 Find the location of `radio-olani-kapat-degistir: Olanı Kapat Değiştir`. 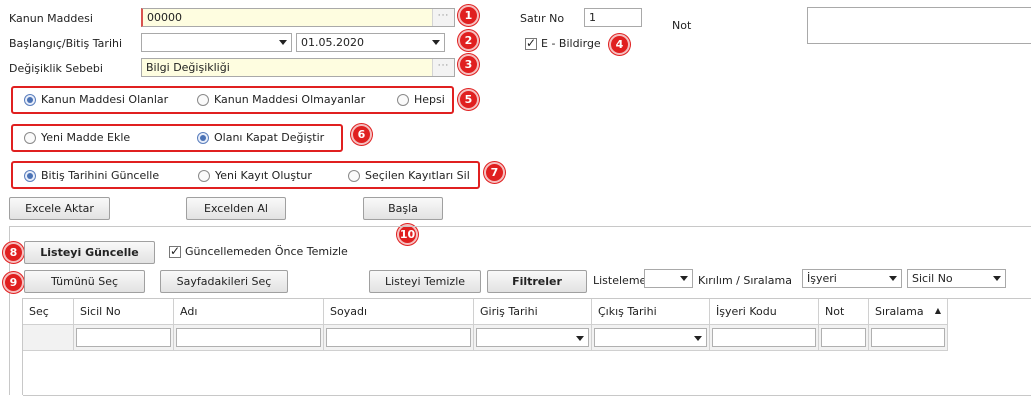

radio-olani-kapat-degistir: Olanı Kapat Değiştir is located at coordinates (260, 137).